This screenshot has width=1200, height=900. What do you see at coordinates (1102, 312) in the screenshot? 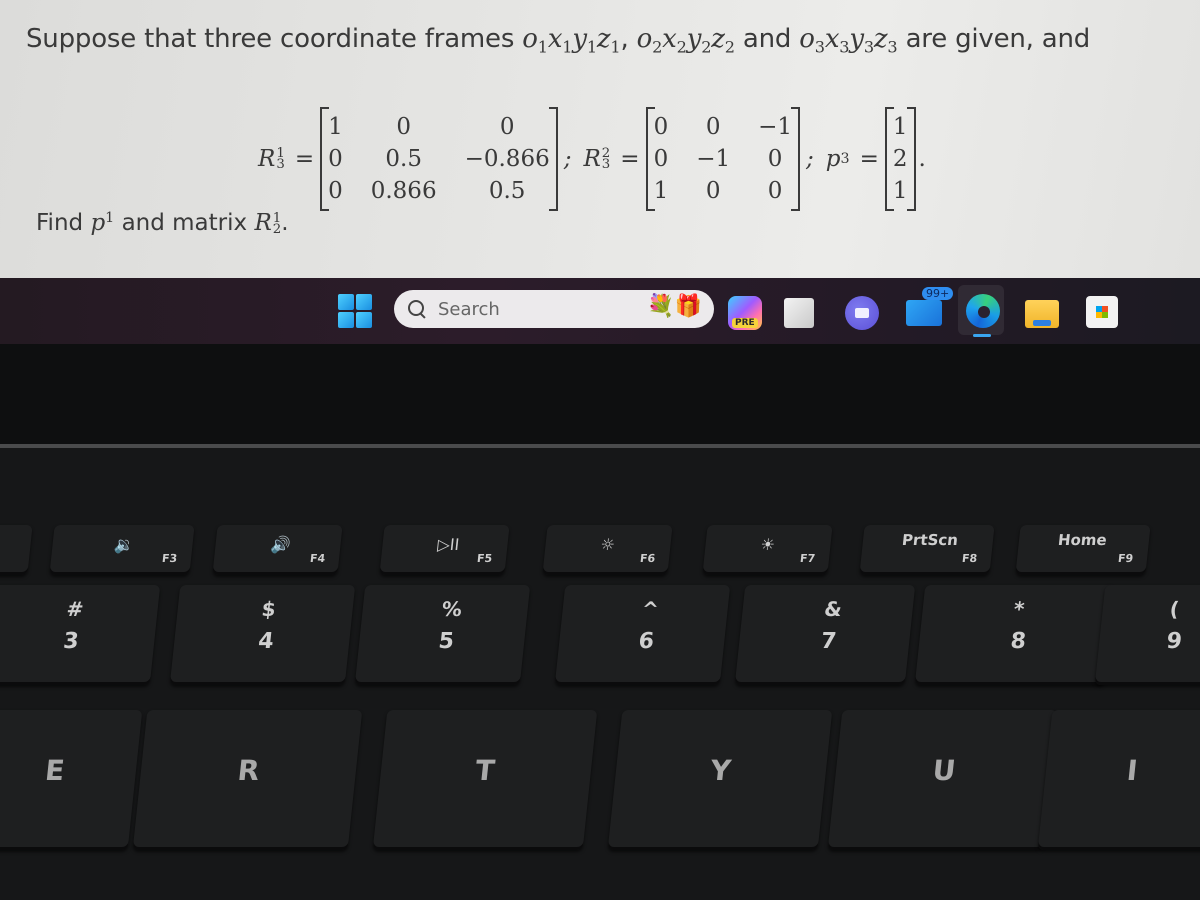
I see `microsoft-store-icon` at bounding box center [1102, 312].